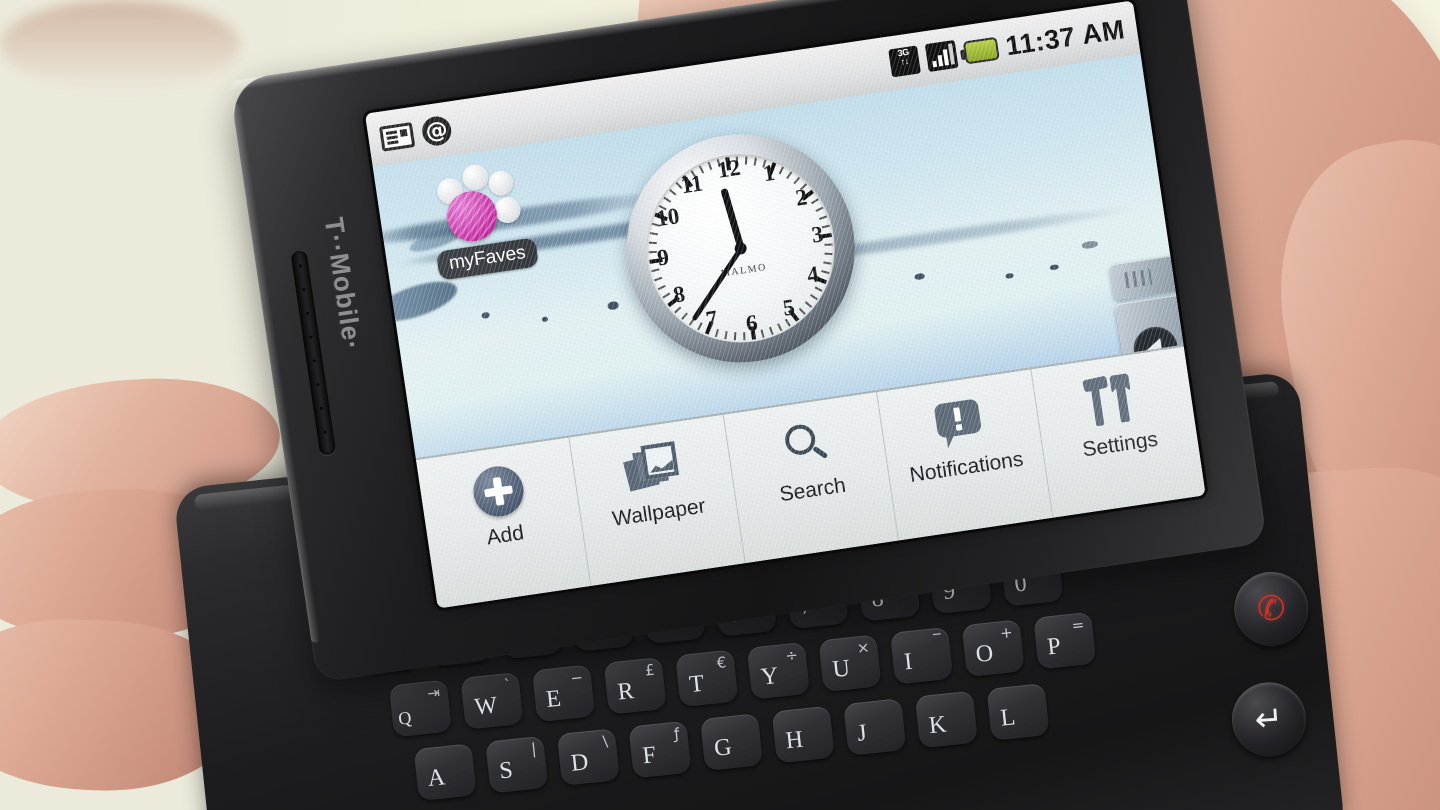  I want to click on key-U: U ×, so click(850, 663).